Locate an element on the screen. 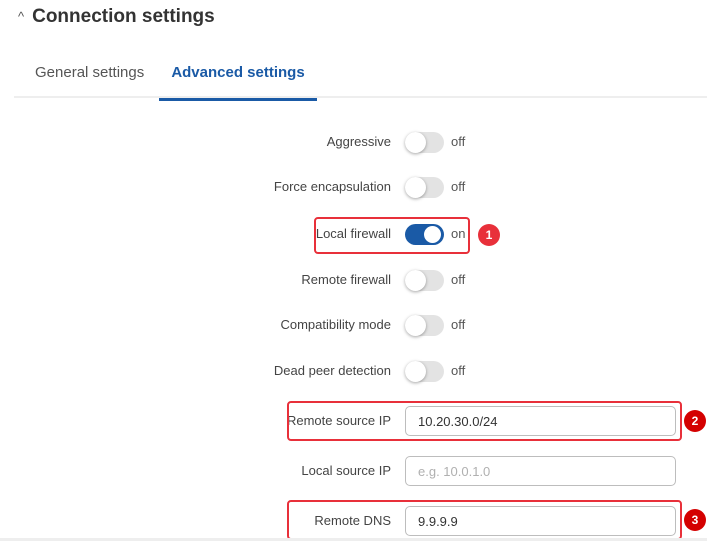 This screenshot has height=541, width=707. setting-label: Aggressive is located at coordinates (358, 141).